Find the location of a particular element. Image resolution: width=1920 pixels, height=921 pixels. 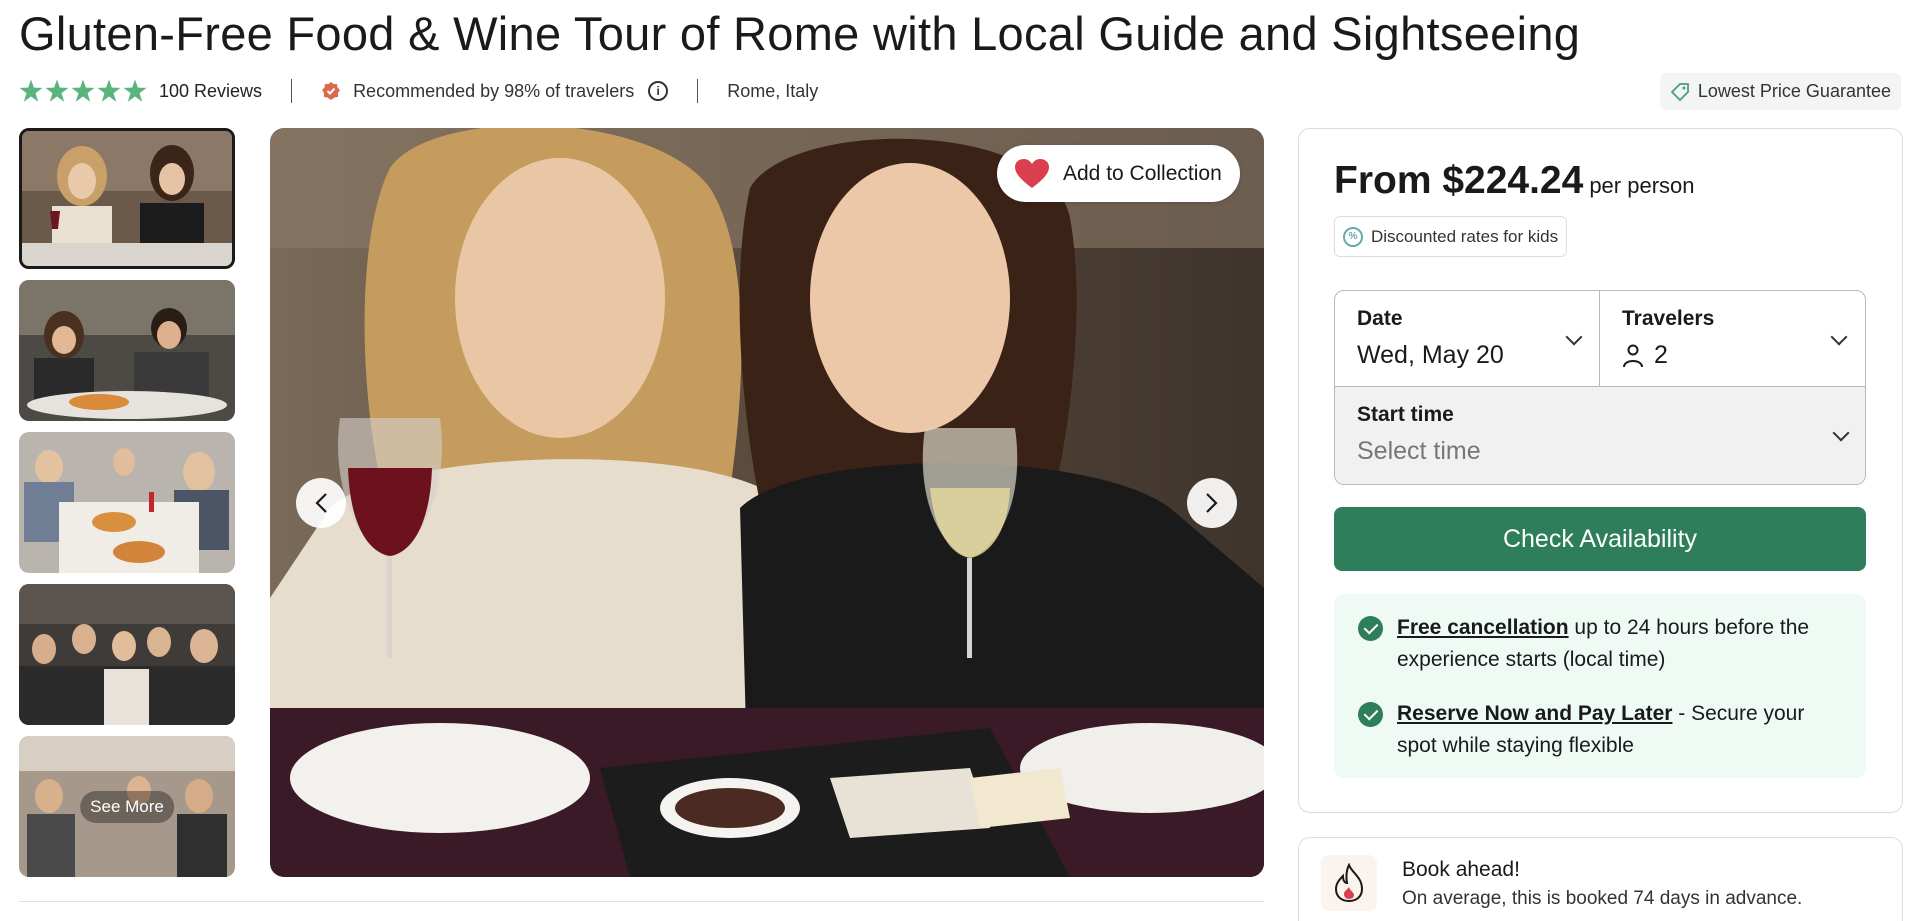

rating-stars is located at coordinates (83, 91).